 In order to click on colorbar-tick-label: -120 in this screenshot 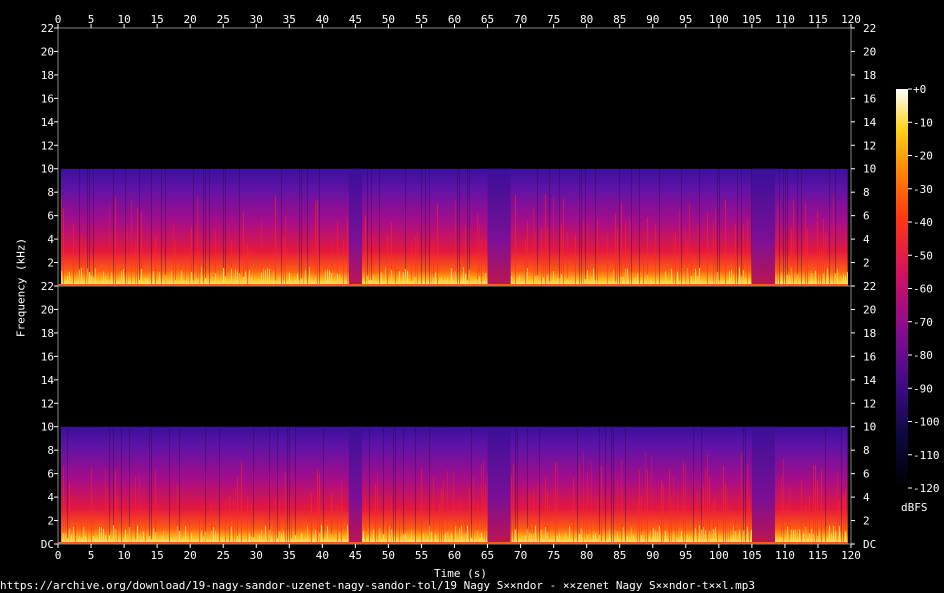, I will do `click(926, 488)`.